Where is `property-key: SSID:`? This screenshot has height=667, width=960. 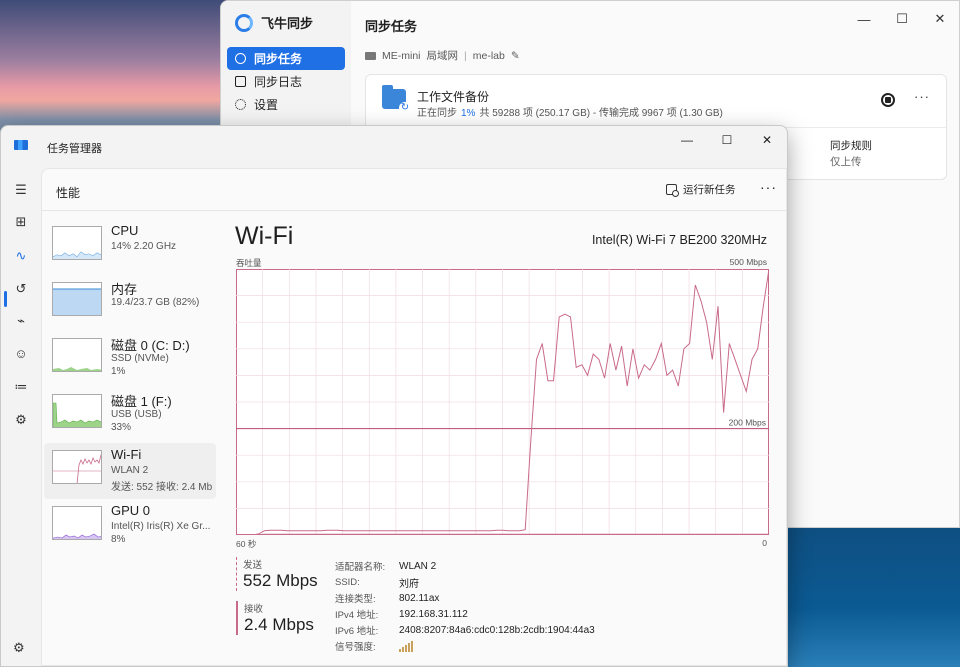
property-key: SSID: is located at coordinates (347, 582).